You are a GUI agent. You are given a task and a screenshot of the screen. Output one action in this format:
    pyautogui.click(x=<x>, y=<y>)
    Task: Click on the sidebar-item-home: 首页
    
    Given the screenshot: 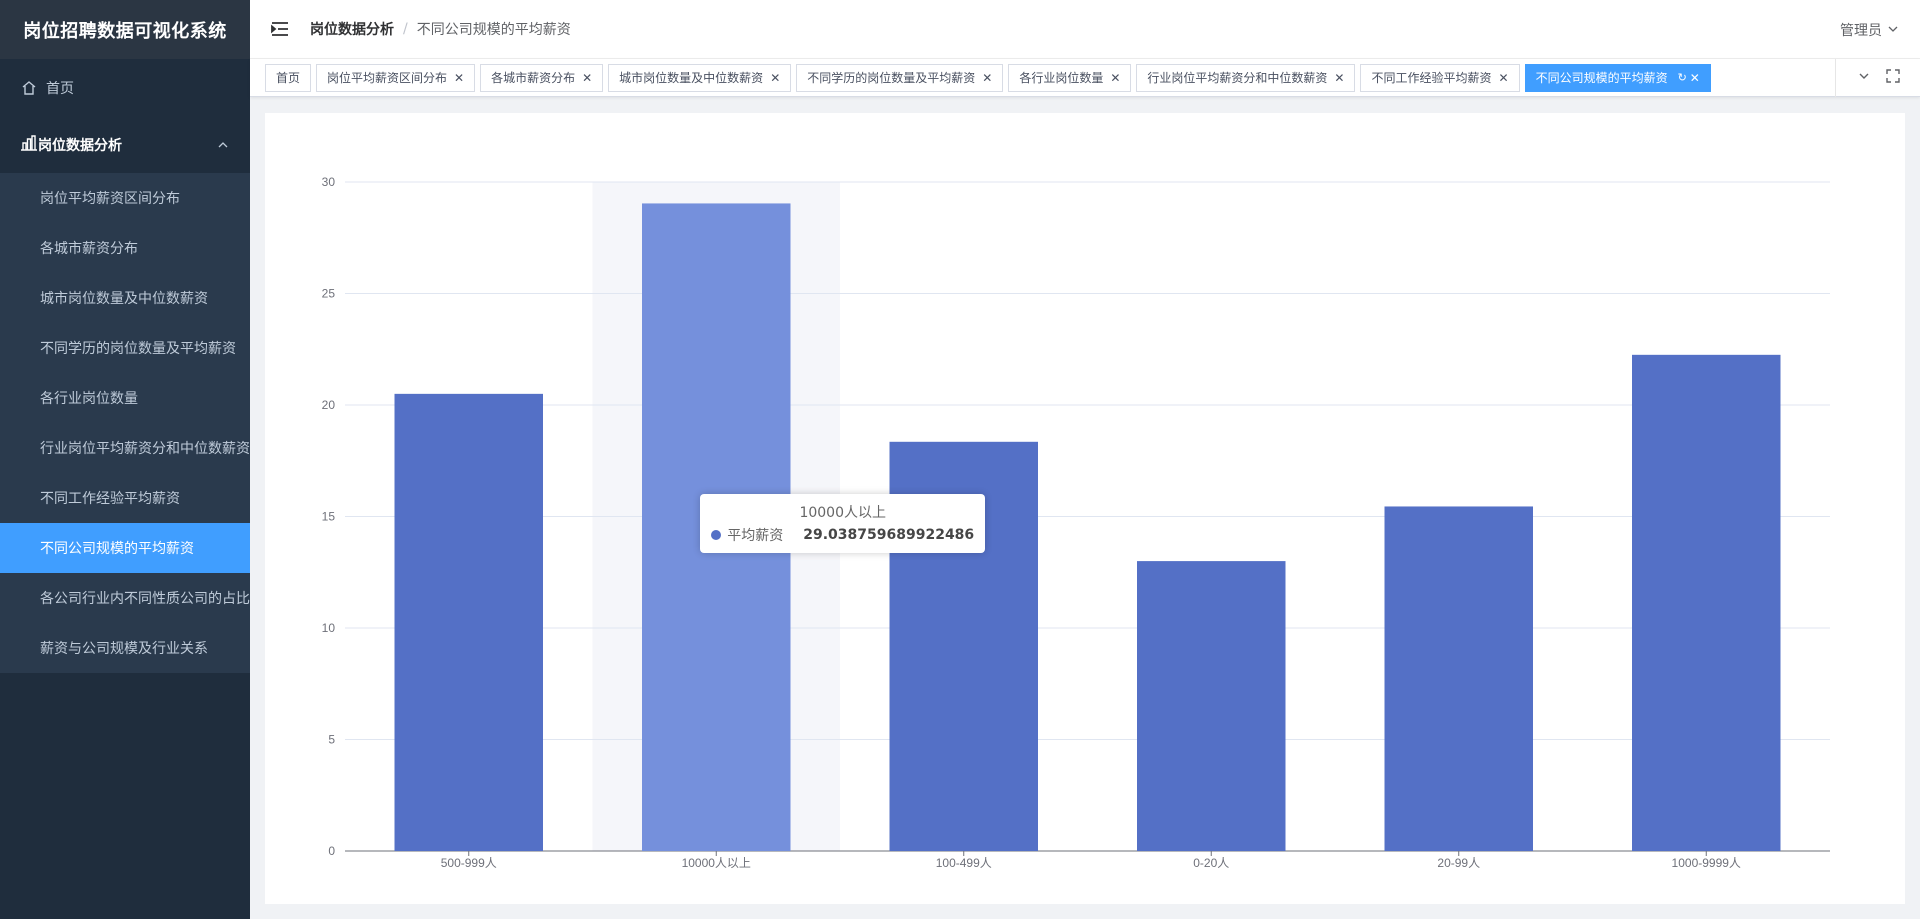 What is the action you would take?
    pyautogui.click(x=125, y=87)
    